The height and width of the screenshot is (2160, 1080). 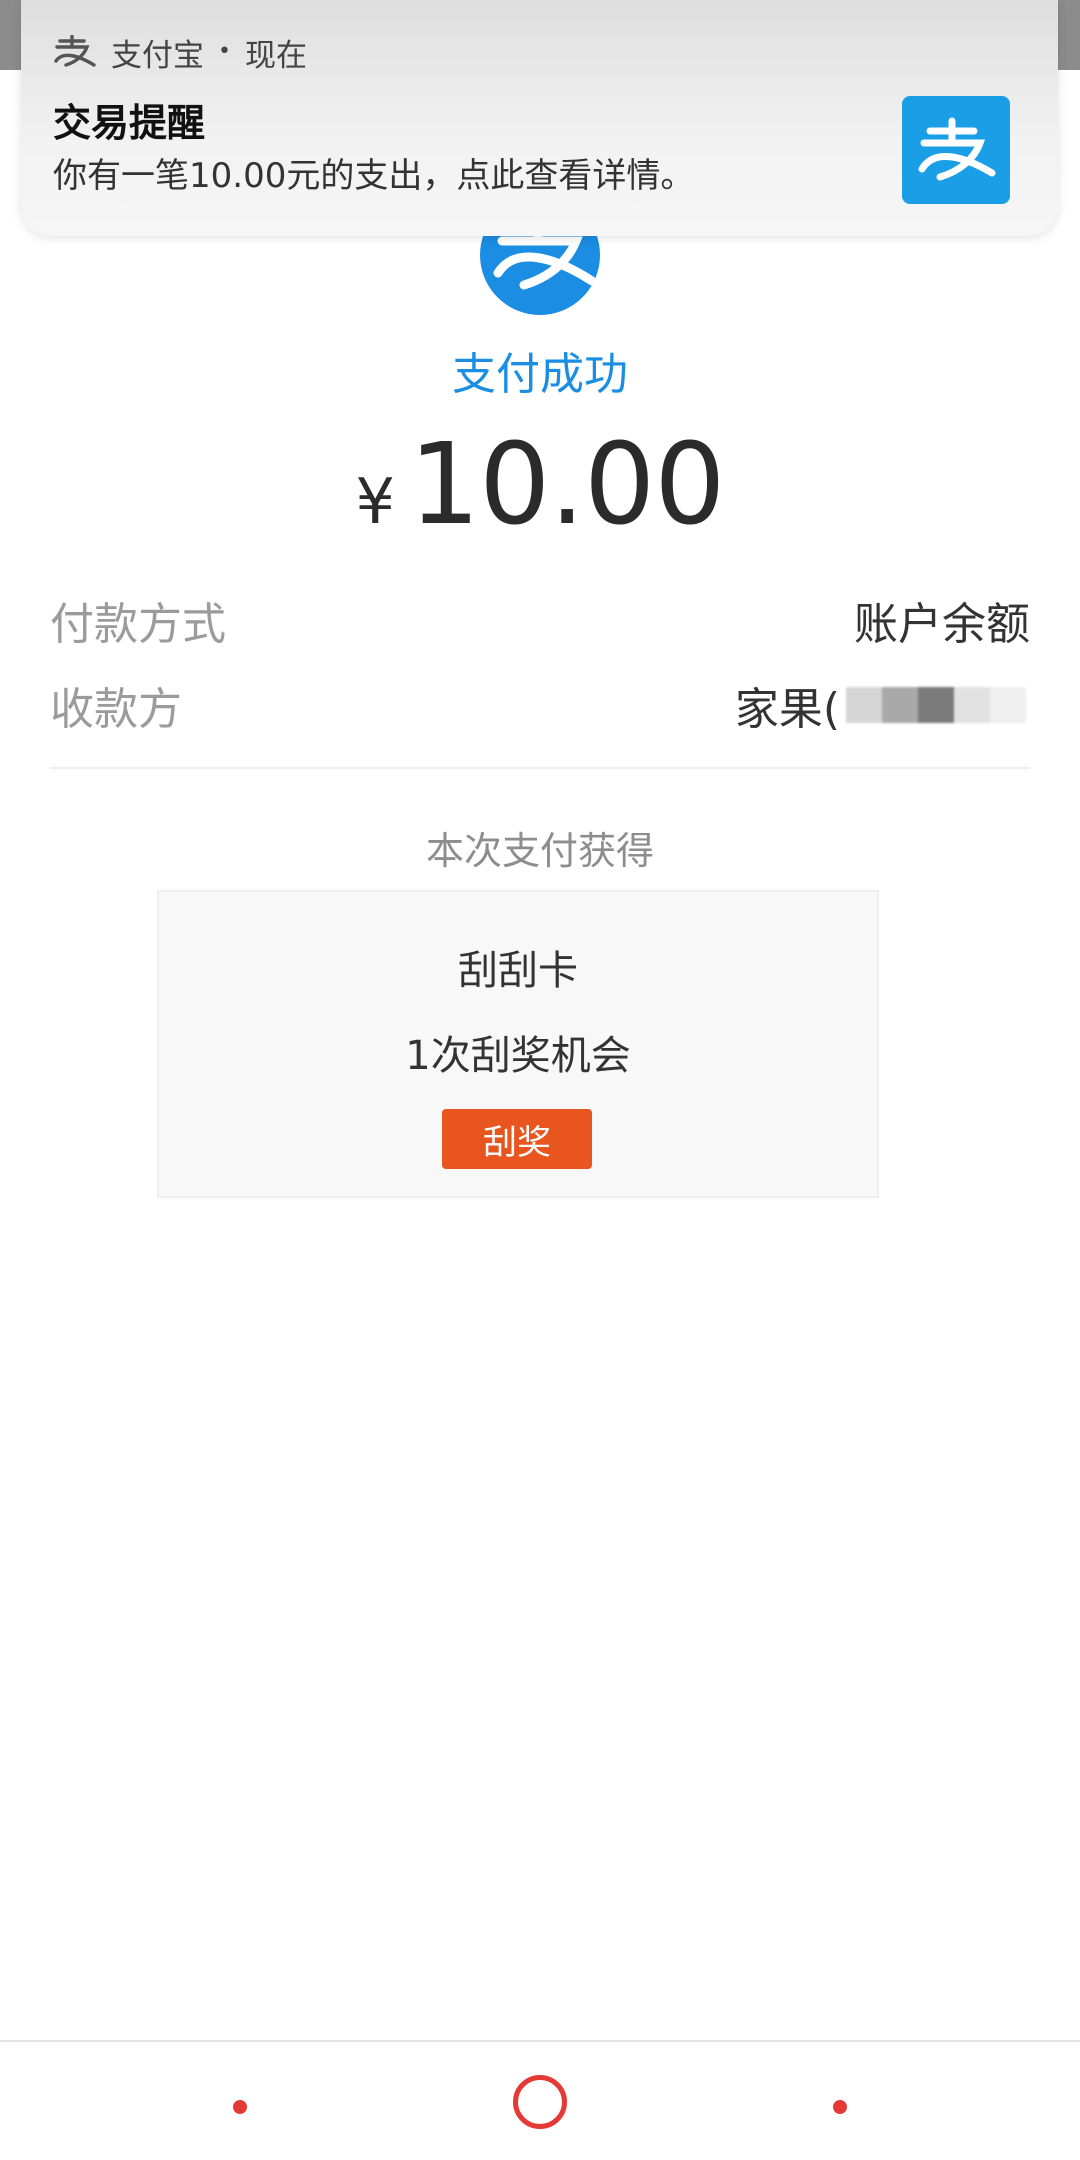 What do you see at coordinates (942, 624) in the screenshot?
I see `payment-method-value: 账户余额` at bounding box center [942, 624].